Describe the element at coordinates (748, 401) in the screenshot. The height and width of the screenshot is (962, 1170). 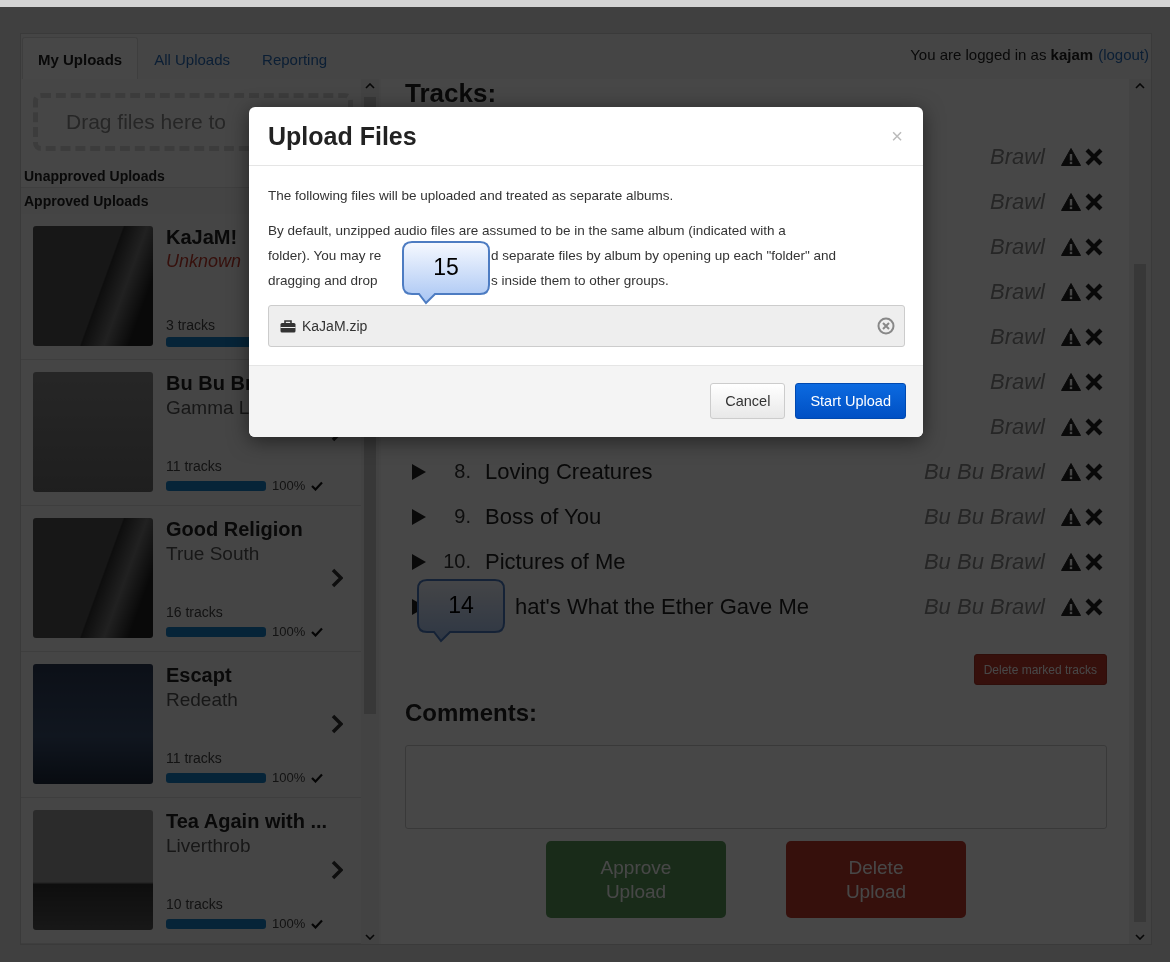
I see `cancel-button: Cancel` at that location.